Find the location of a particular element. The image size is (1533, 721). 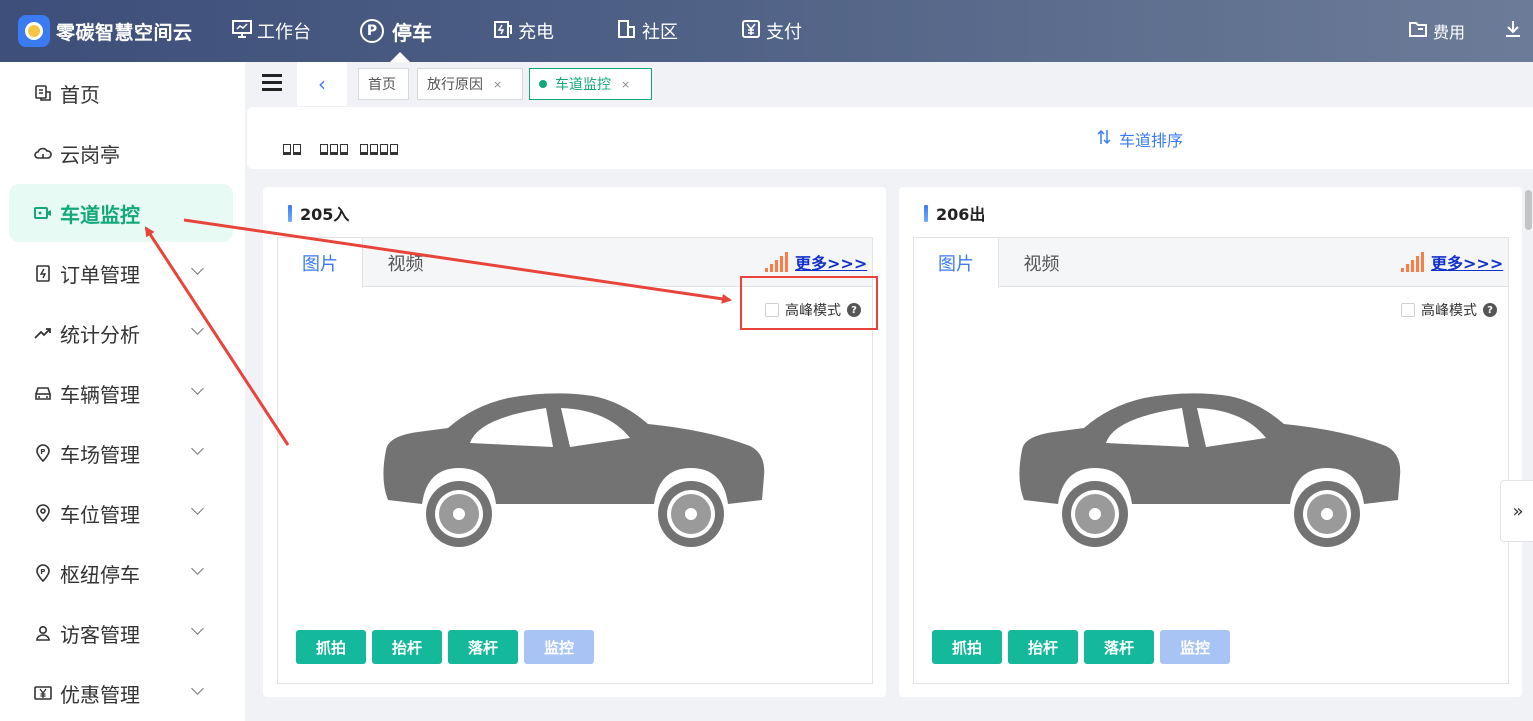

logo-icon is located at coordinates (34, 31).